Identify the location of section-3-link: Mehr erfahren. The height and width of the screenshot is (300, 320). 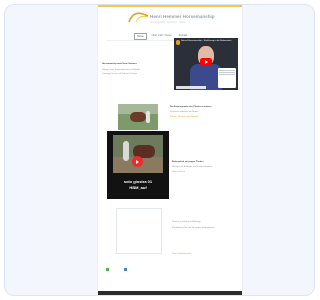
(204, 172).